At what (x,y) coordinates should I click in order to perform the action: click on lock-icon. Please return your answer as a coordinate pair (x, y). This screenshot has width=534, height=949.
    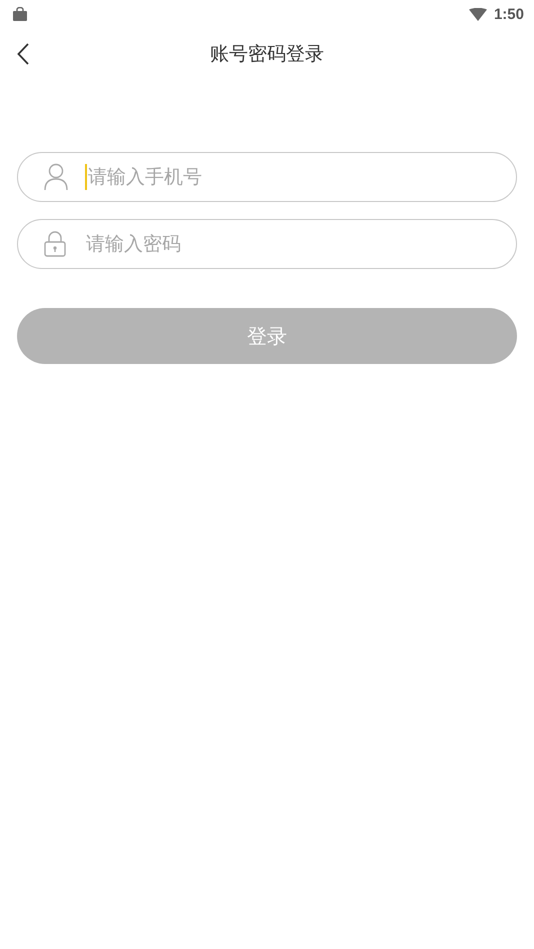
    Looking at the image, I should click on (55, 244).